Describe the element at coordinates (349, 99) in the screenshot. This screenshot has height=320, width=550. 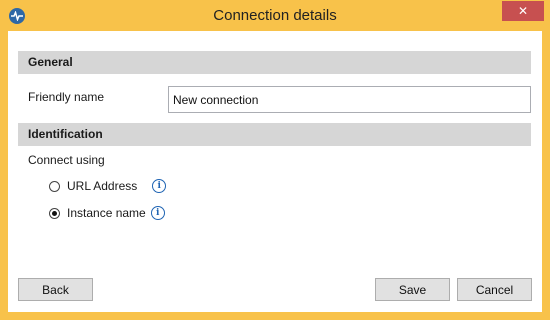
I see `friendly-name-input` at that location.